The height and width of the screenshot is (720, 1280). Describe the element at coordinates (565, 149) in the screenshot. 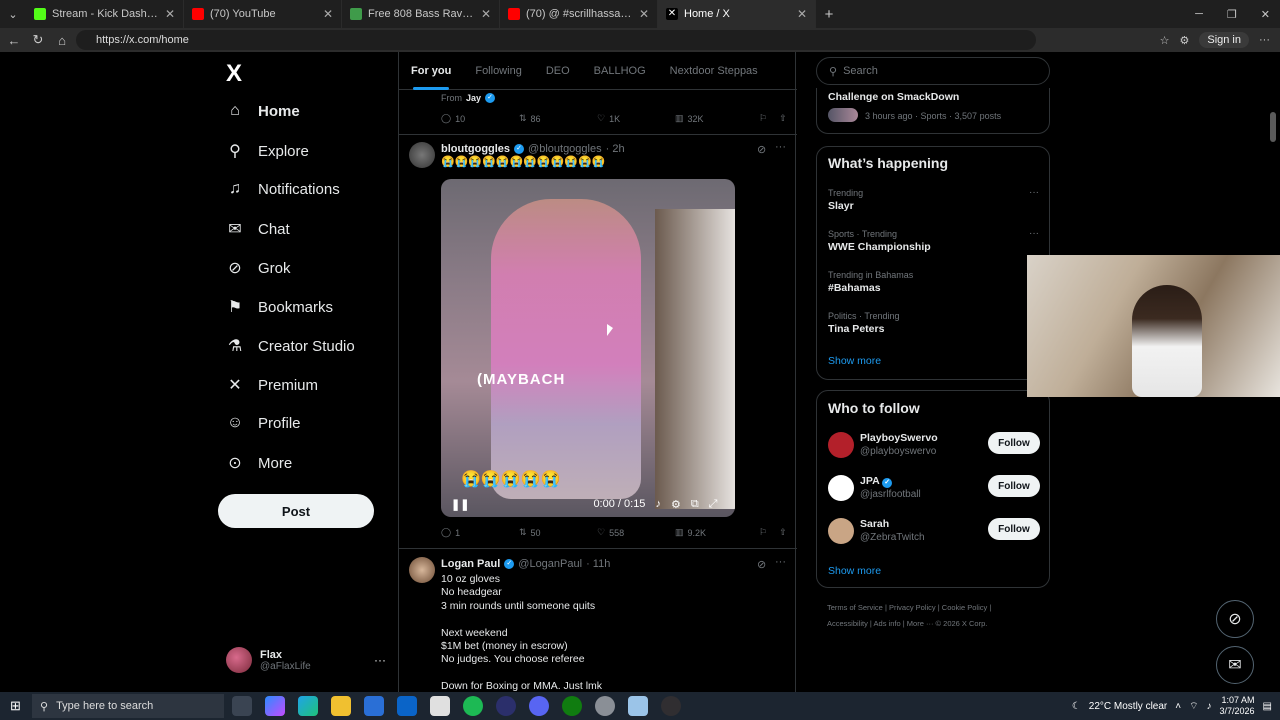

I see `author-handle: @bloutgoggles` at that location.